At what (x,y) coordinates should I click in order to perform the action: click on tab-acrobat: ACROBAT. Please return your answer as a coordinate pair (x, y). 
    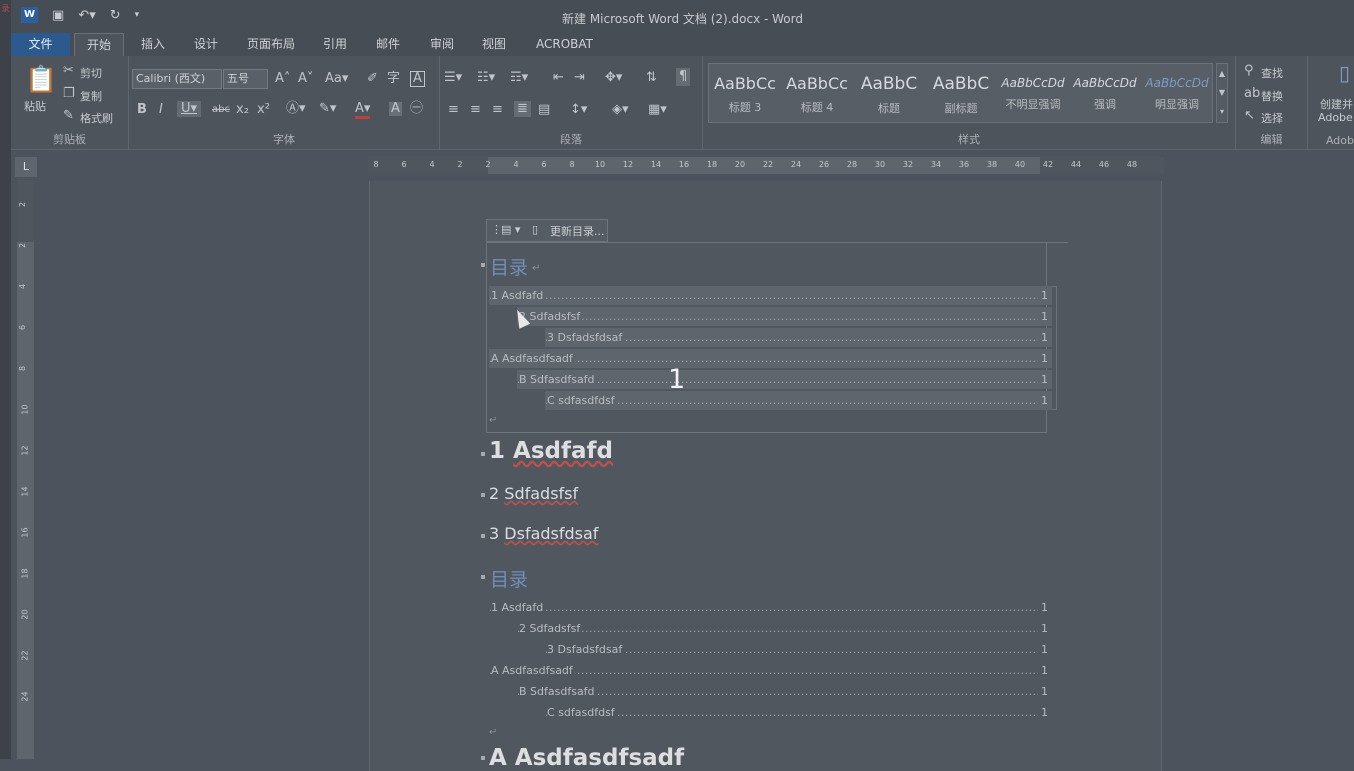
    Looking at the image, I should click on (564, 44).